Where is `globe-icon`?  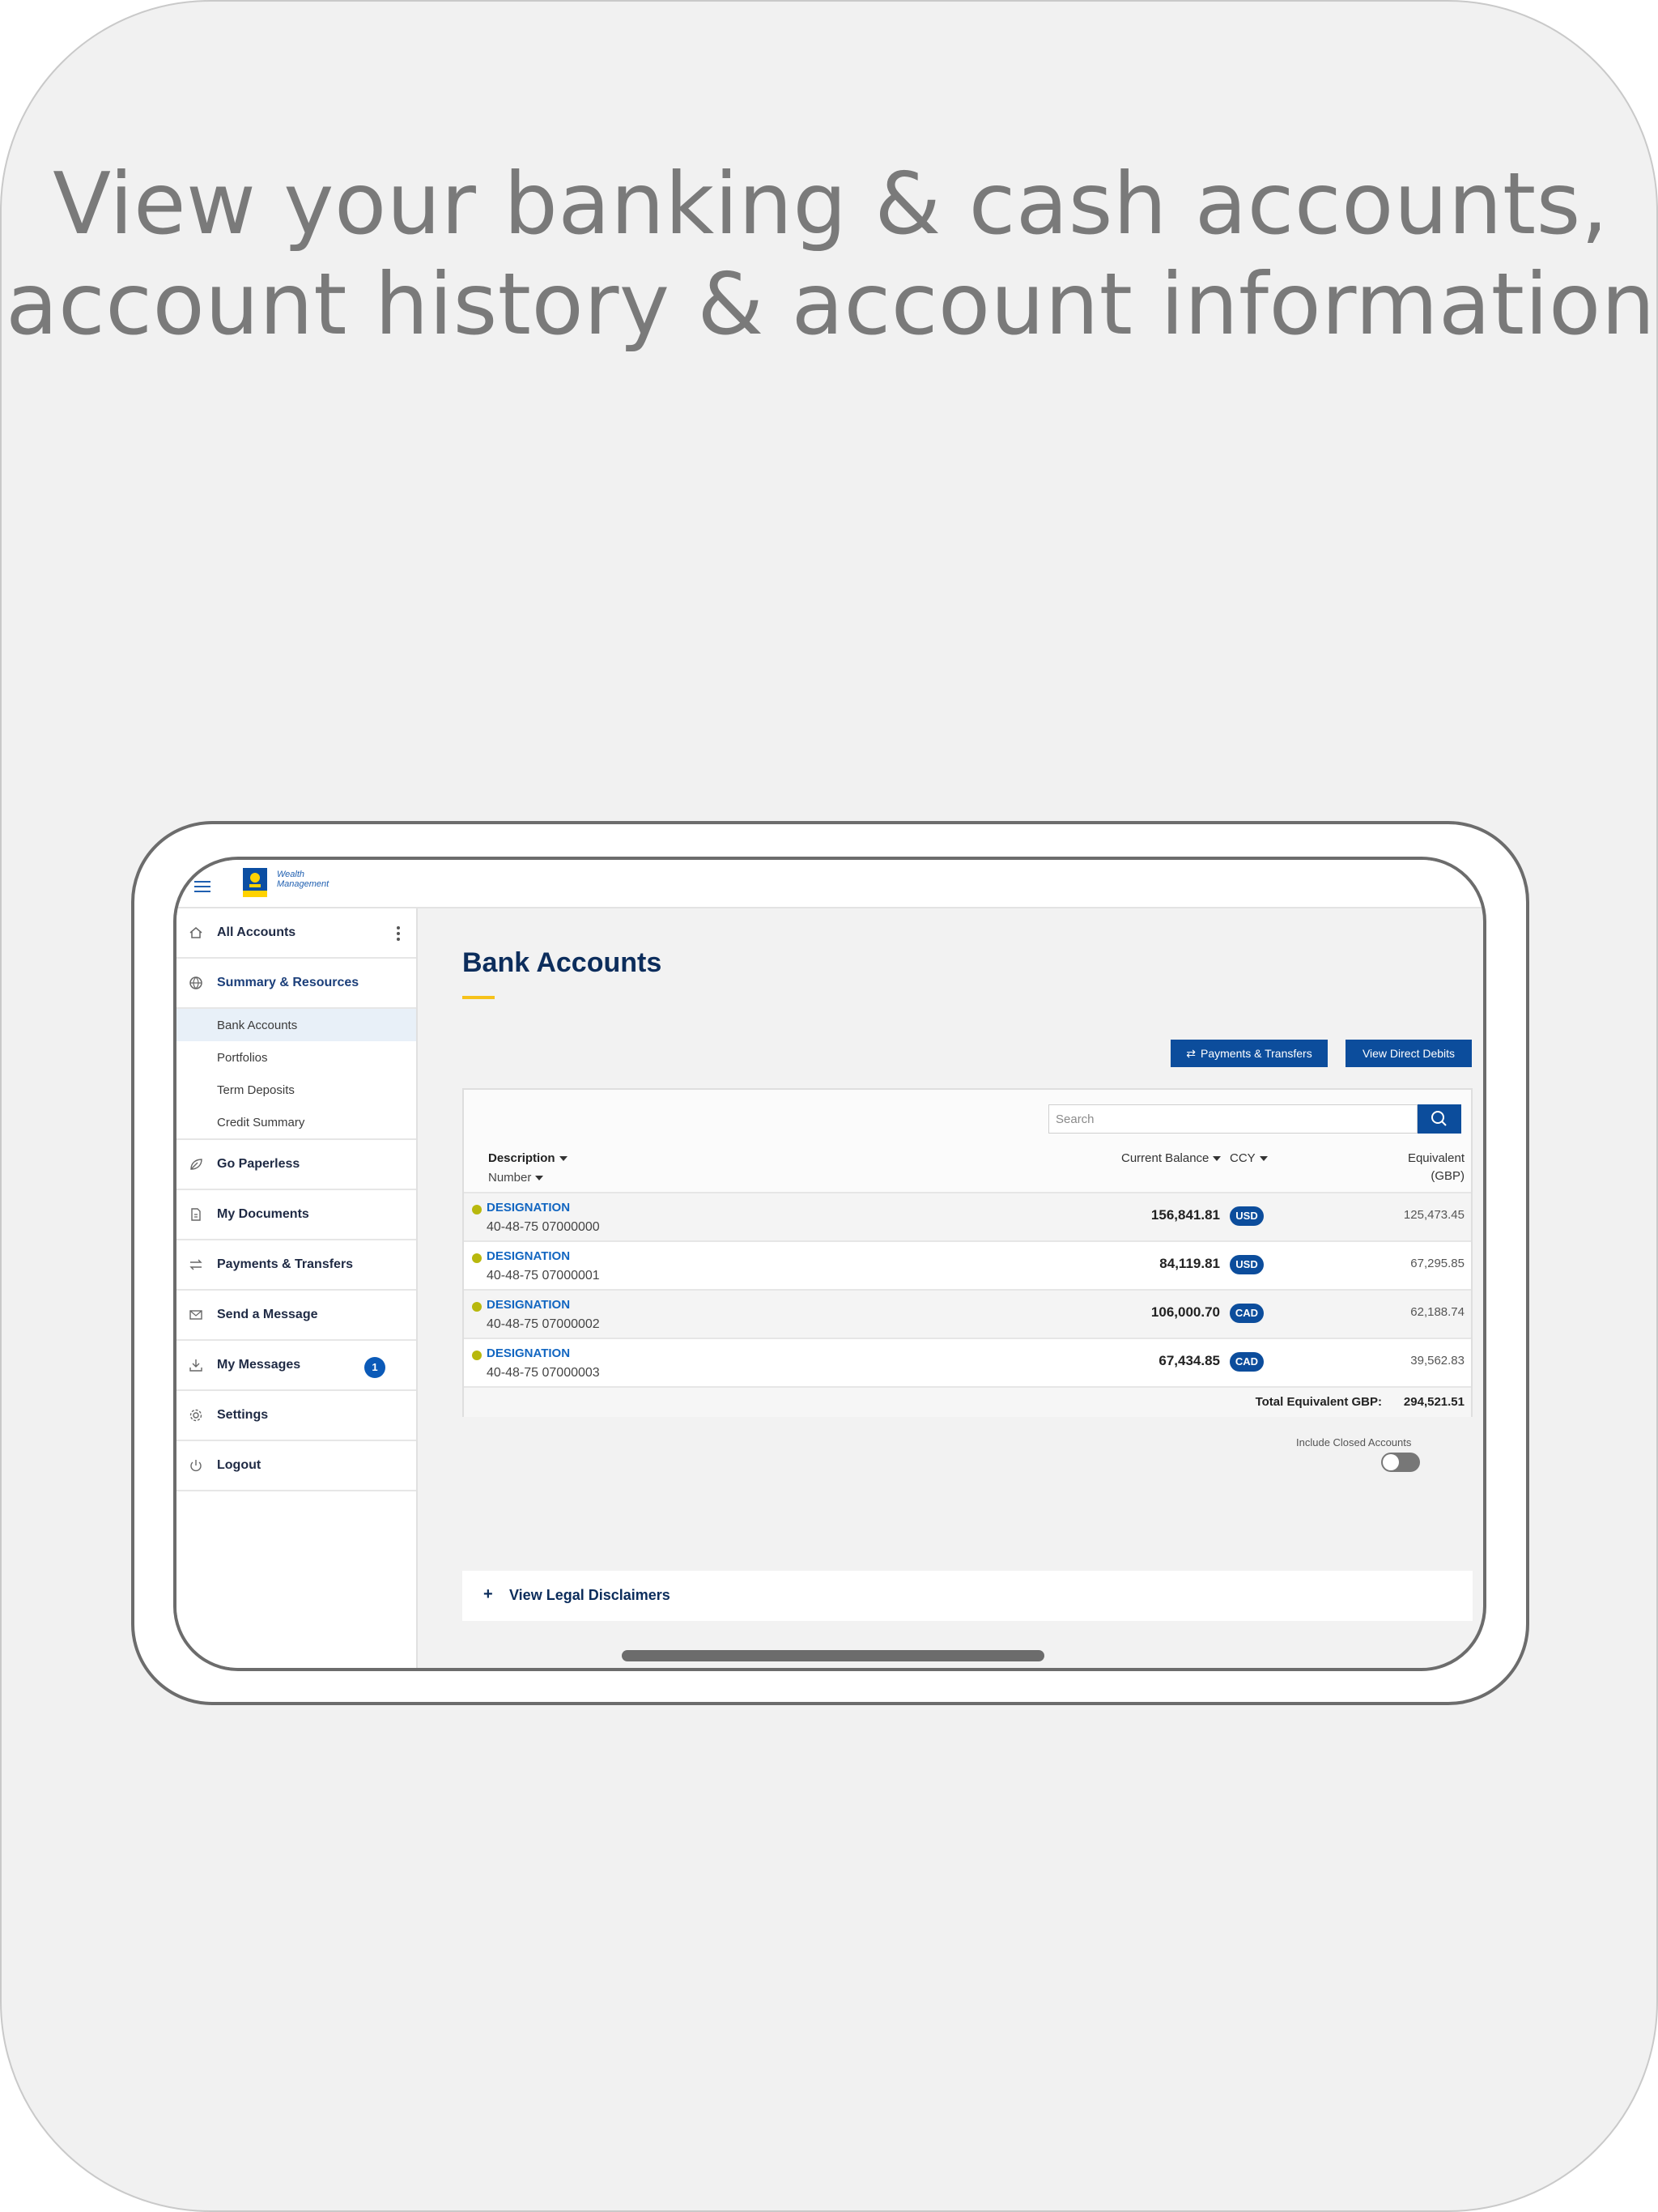
globe-icon is located at coordinates (195, 983).